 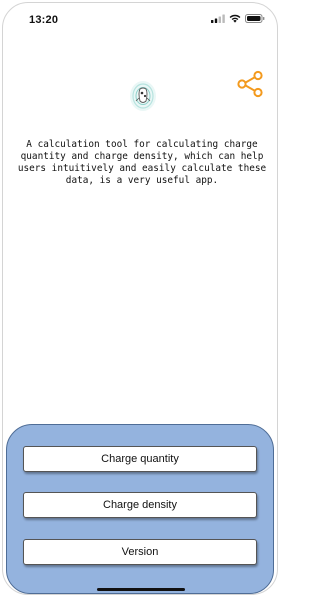 What do you see at coordinates (140, 552) in the screenshot?
I see `version-button: Version` at bounding box center [140, 552].